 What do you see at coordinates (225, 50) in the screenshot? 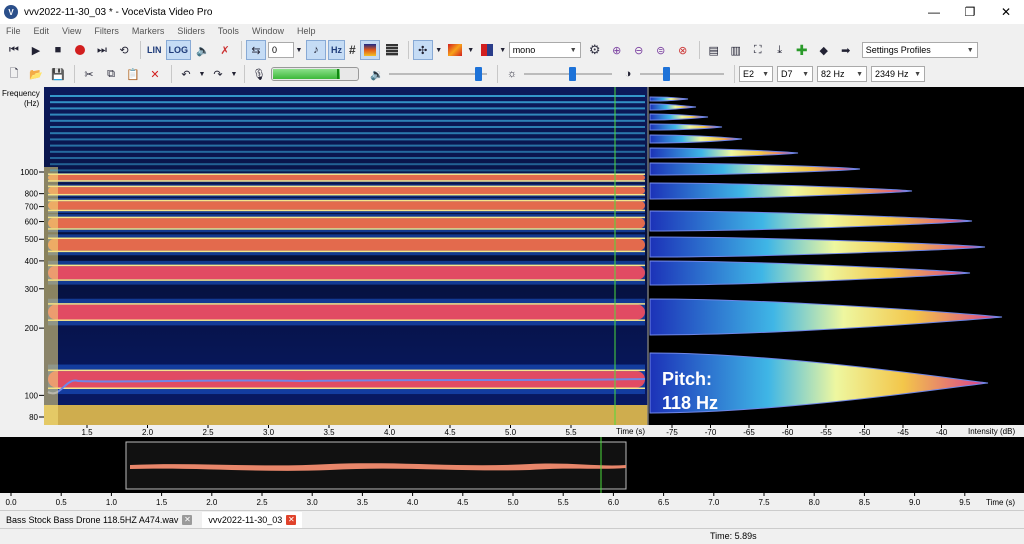
I see `mute-icon: ✗` at bounding box center [225, 50].